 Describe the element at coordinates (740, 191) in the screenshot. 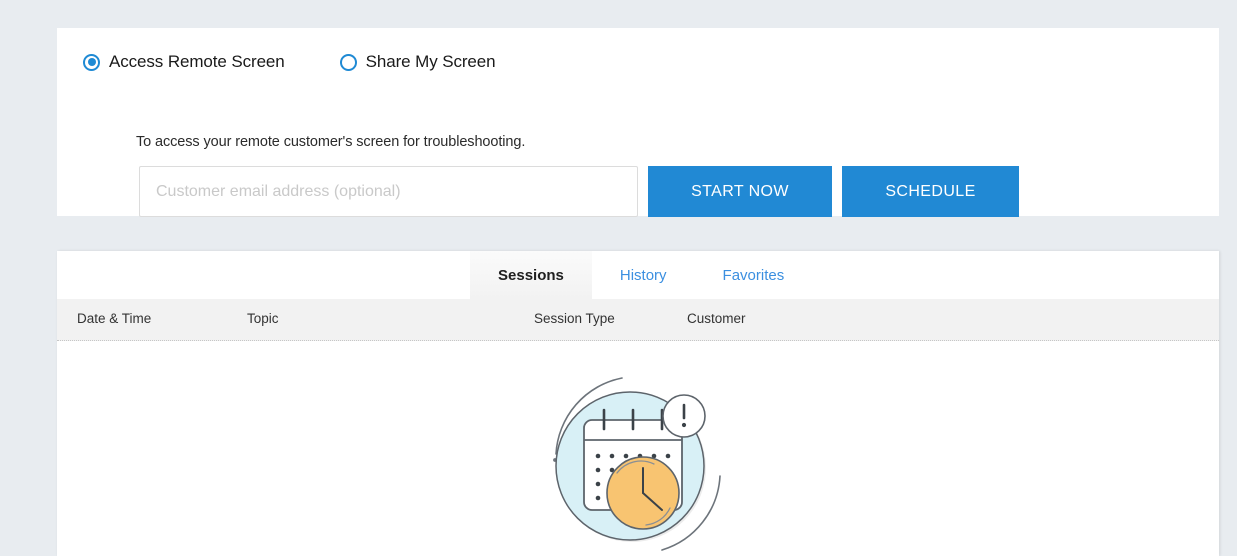

I see `start-now-button: START NOW` at that location.